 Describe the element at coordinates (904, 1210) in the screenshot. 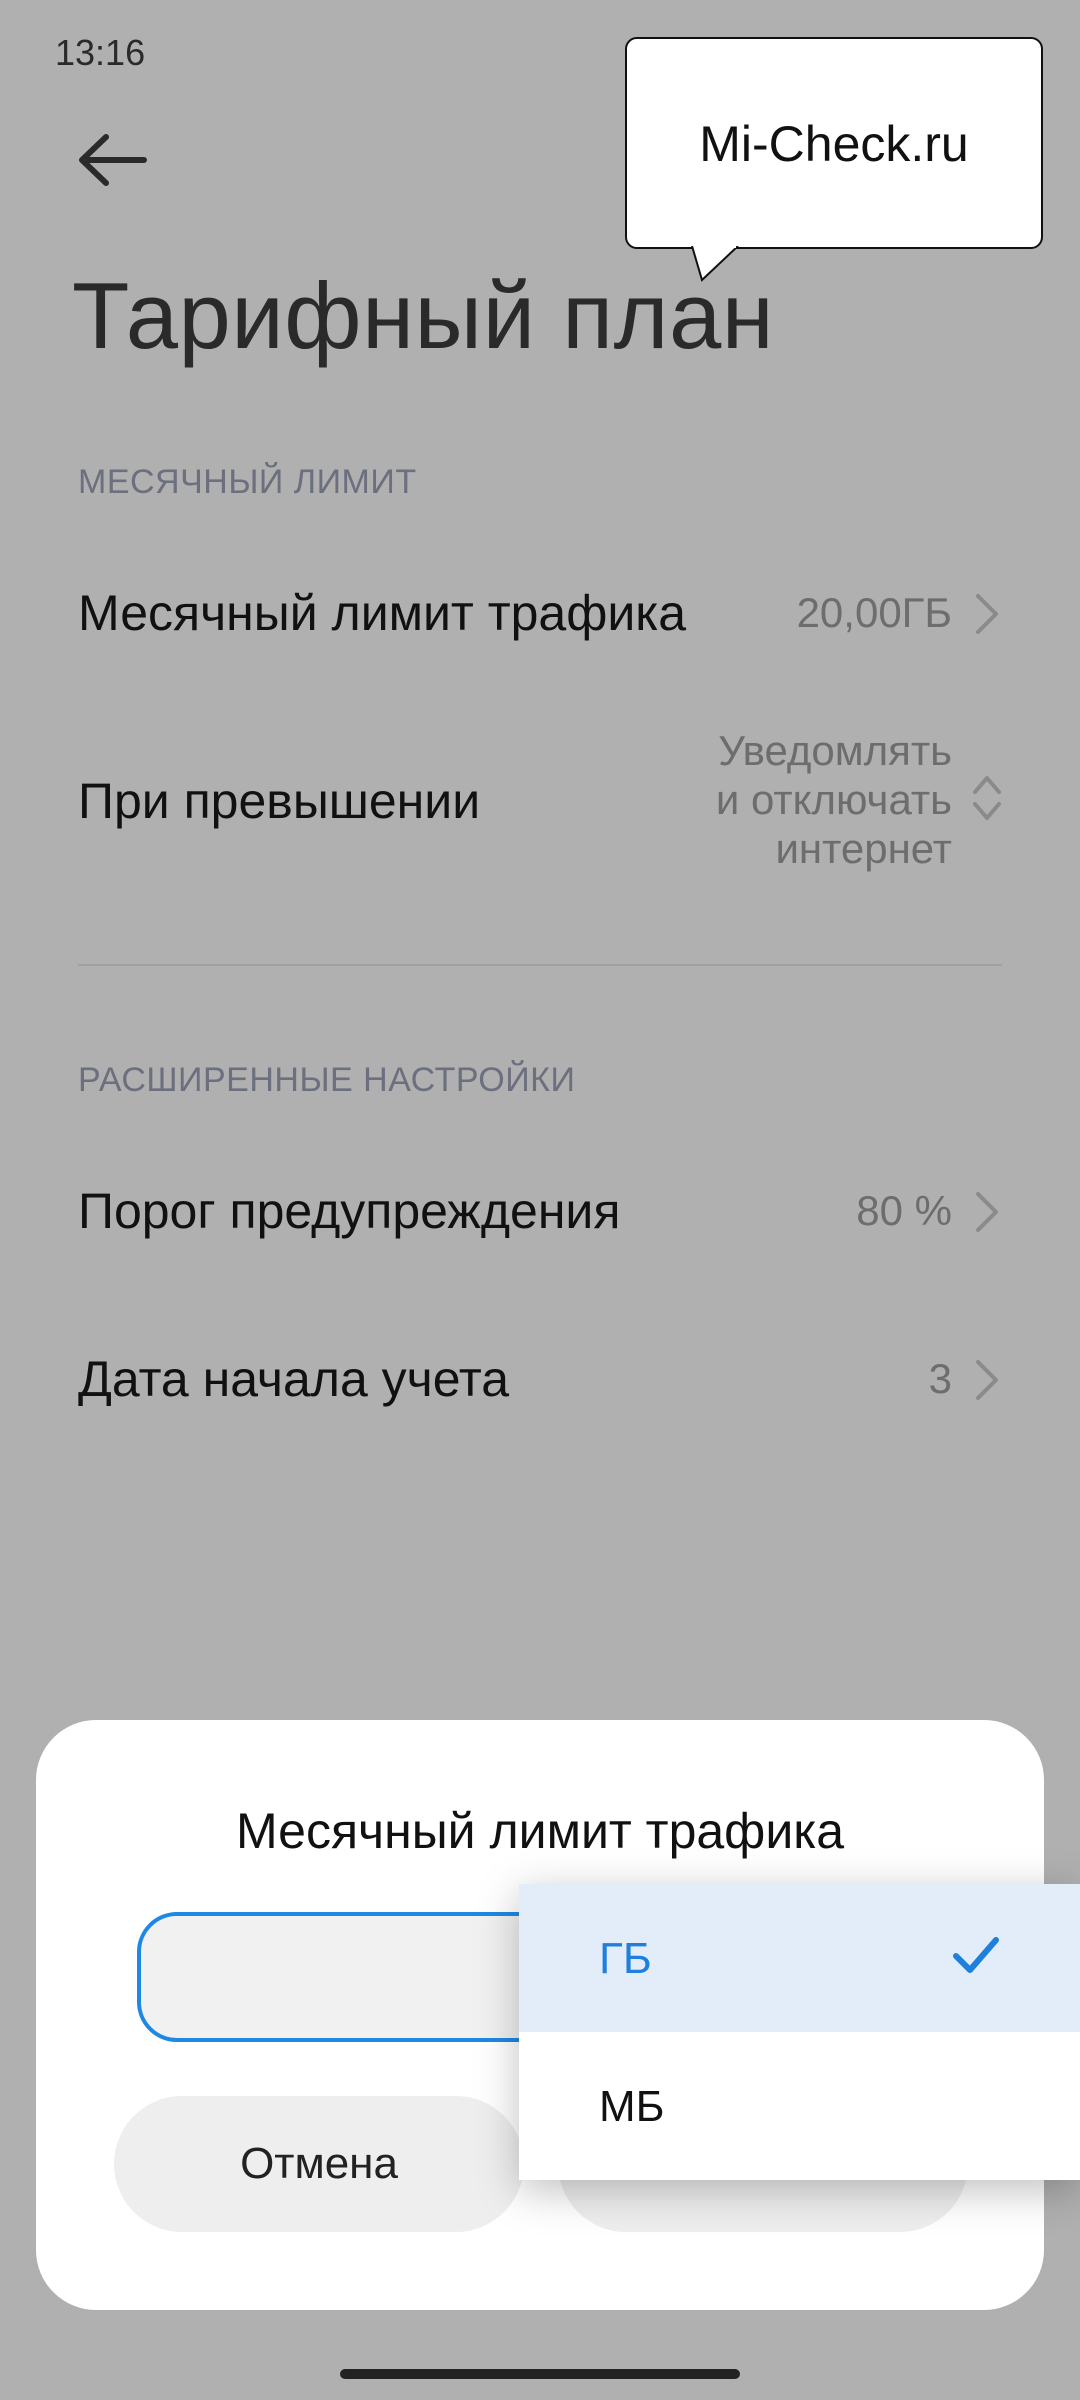

I see `warning-threshold-value: 80 %` at that location.